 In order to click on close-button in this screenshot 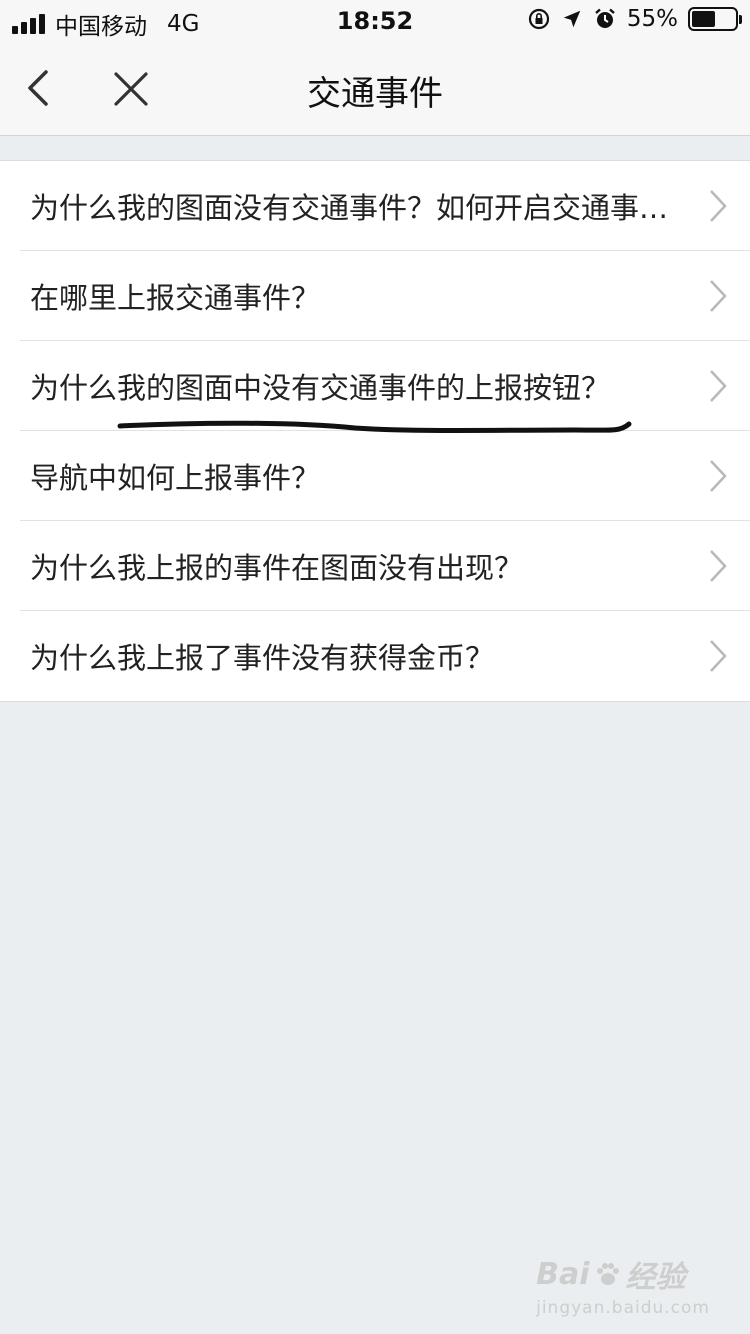, I will do `click(131, 89)`.